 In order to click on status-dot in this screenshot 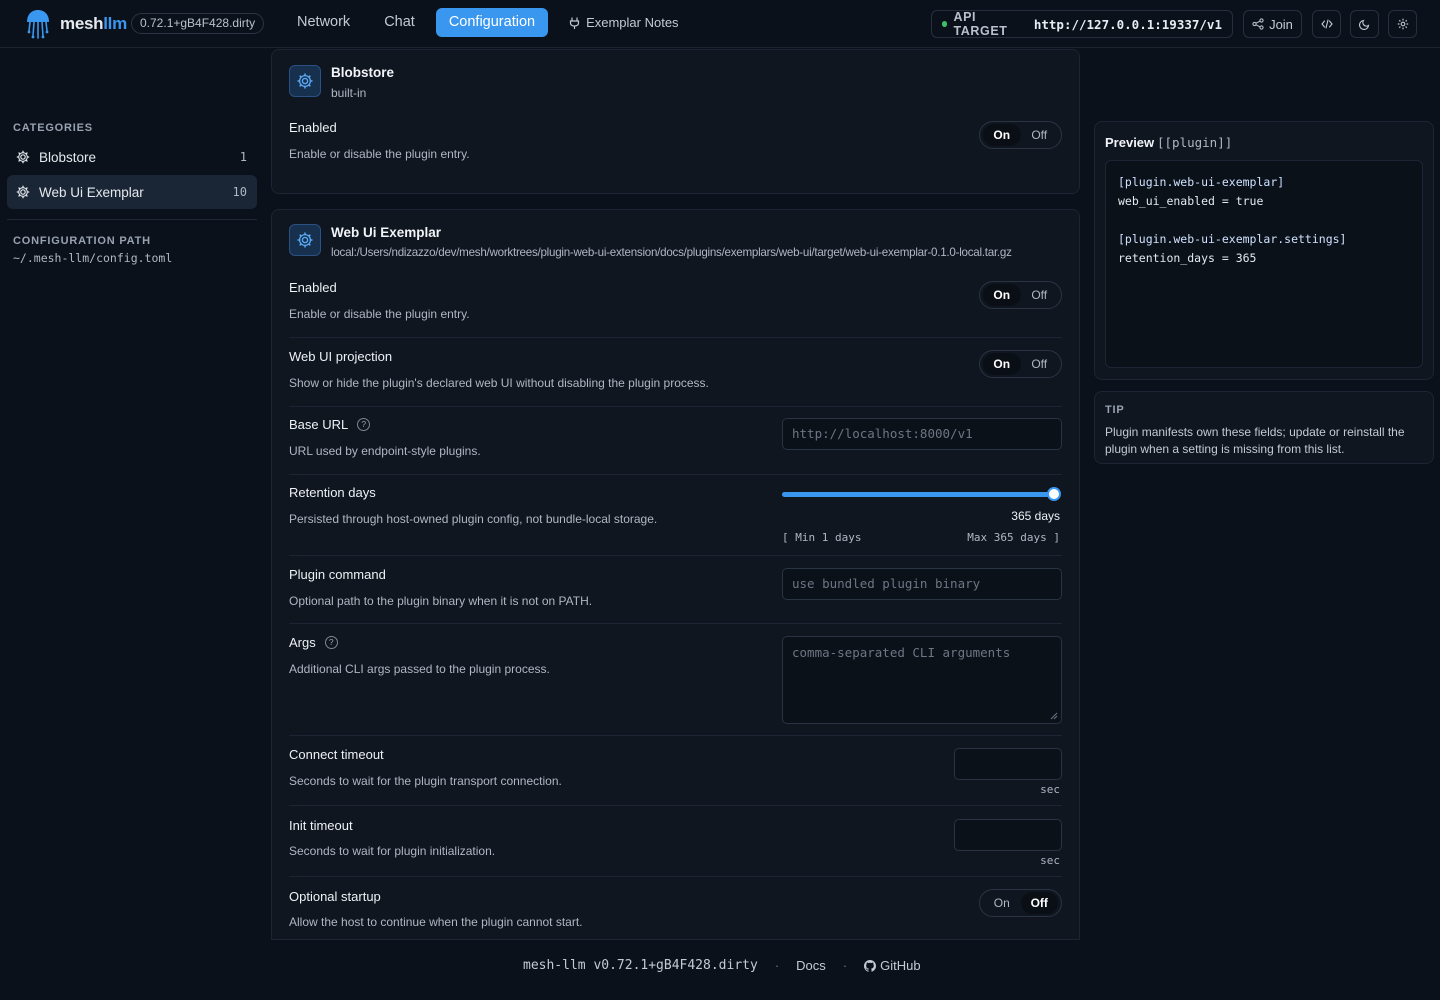, I will do `click(945, 24)`.